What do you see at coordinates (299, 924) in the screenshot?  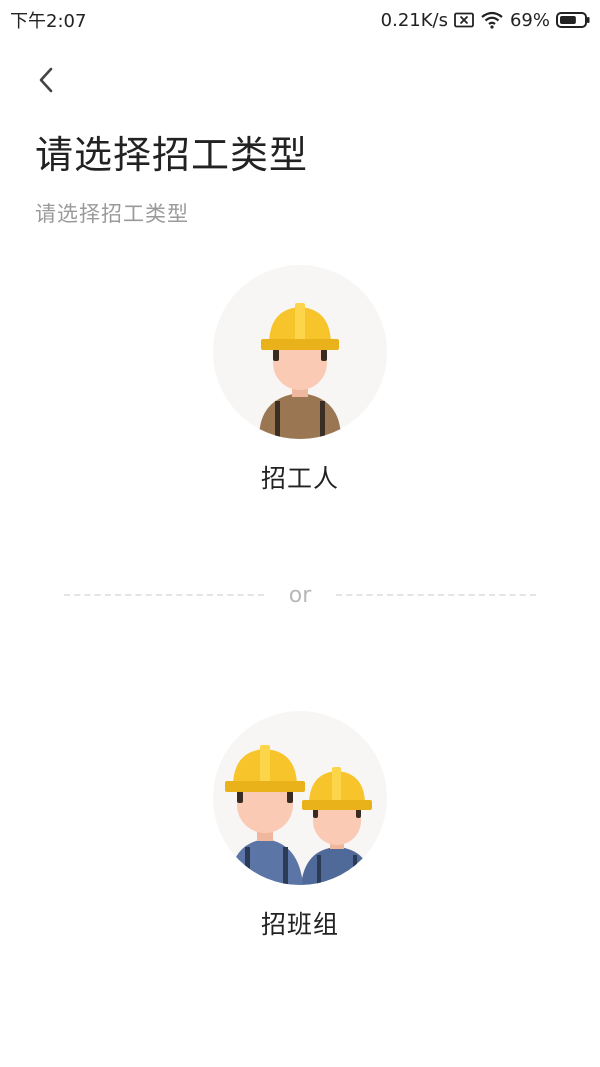 I see `option-hire-team-label: 招班组` at bounding box center [299, 924].